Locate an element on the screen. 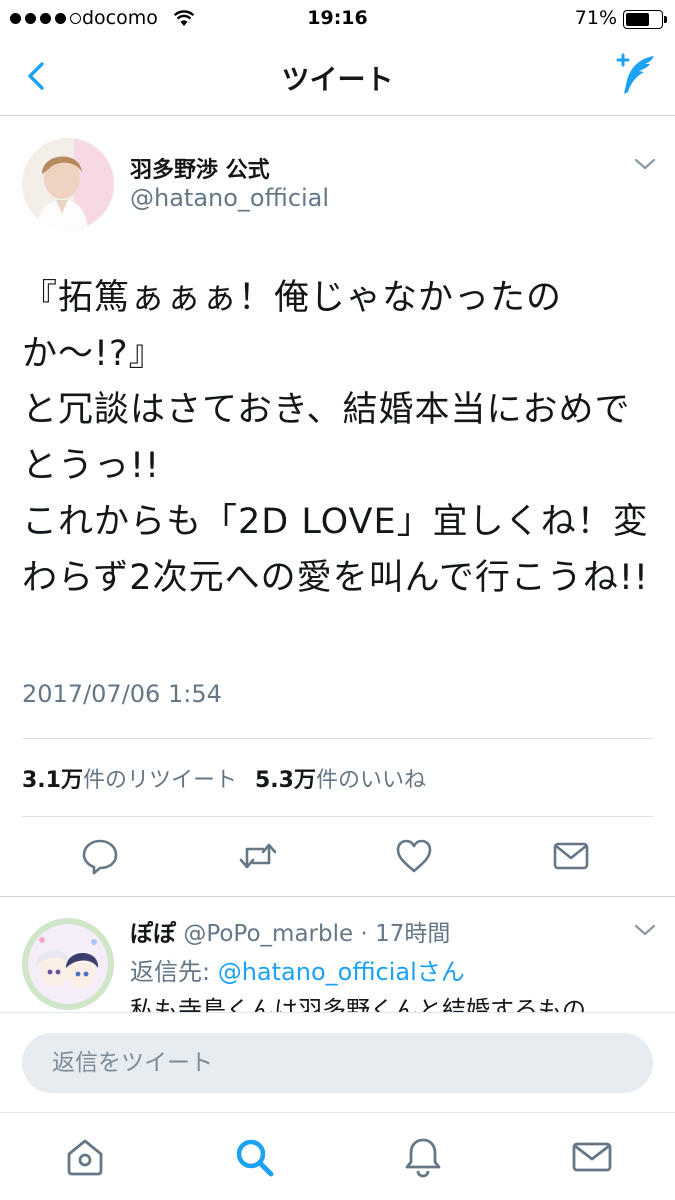 The width and height of the screenshot is (675, 1200). status-bar: docomo 19:16 71% is located at coordinates (337, 19).